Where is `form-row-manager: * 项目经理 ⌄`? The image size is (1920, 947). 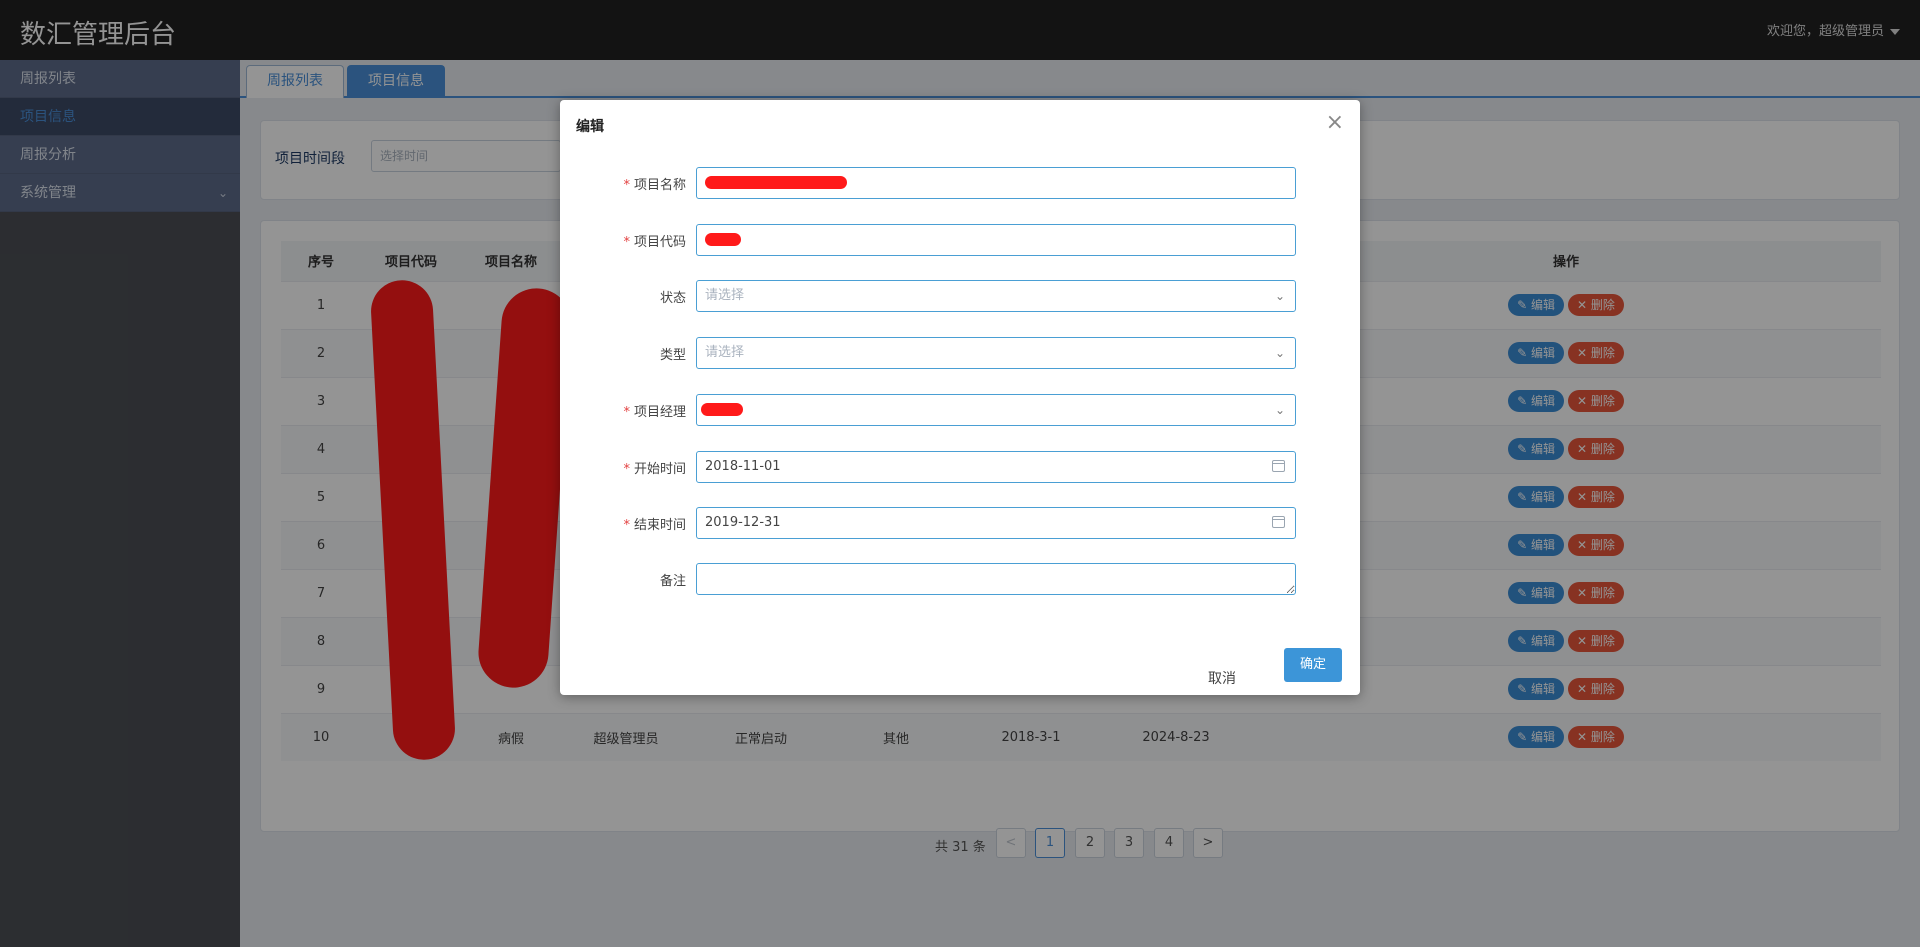 form-row-manager: * 项目经理 ⌄ is located at coordinates (960, 410).